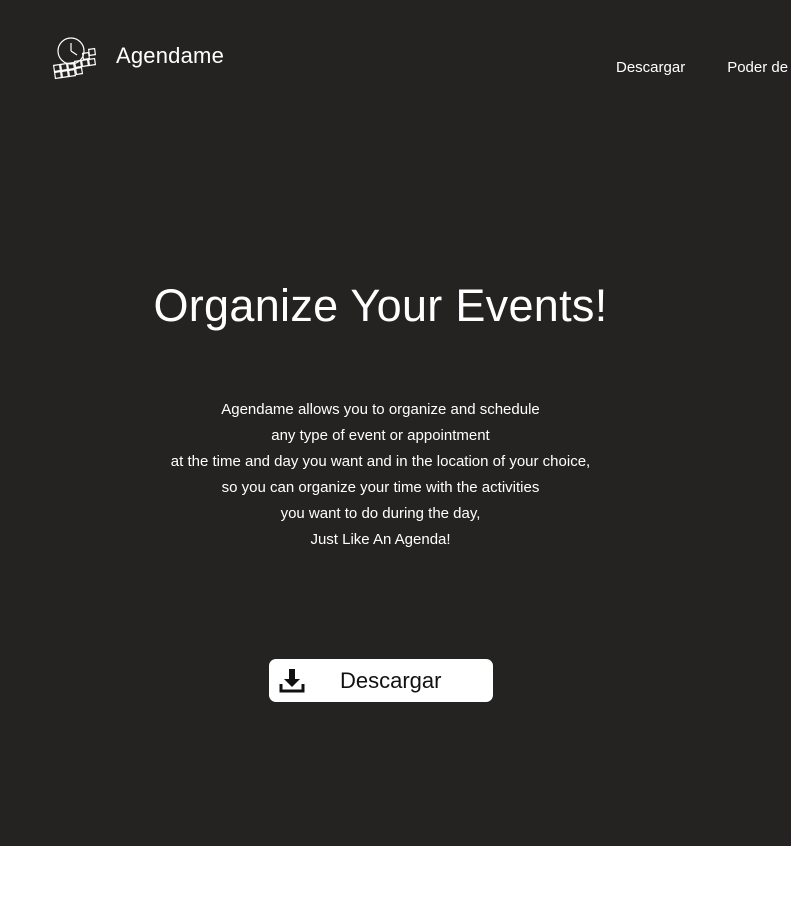 This screenshot has height=913, width=791. What do you see at coordinates (75, 58) in the screenshot?
I see `clock-calendar-logo-icon` at bounding box center [75, 58].